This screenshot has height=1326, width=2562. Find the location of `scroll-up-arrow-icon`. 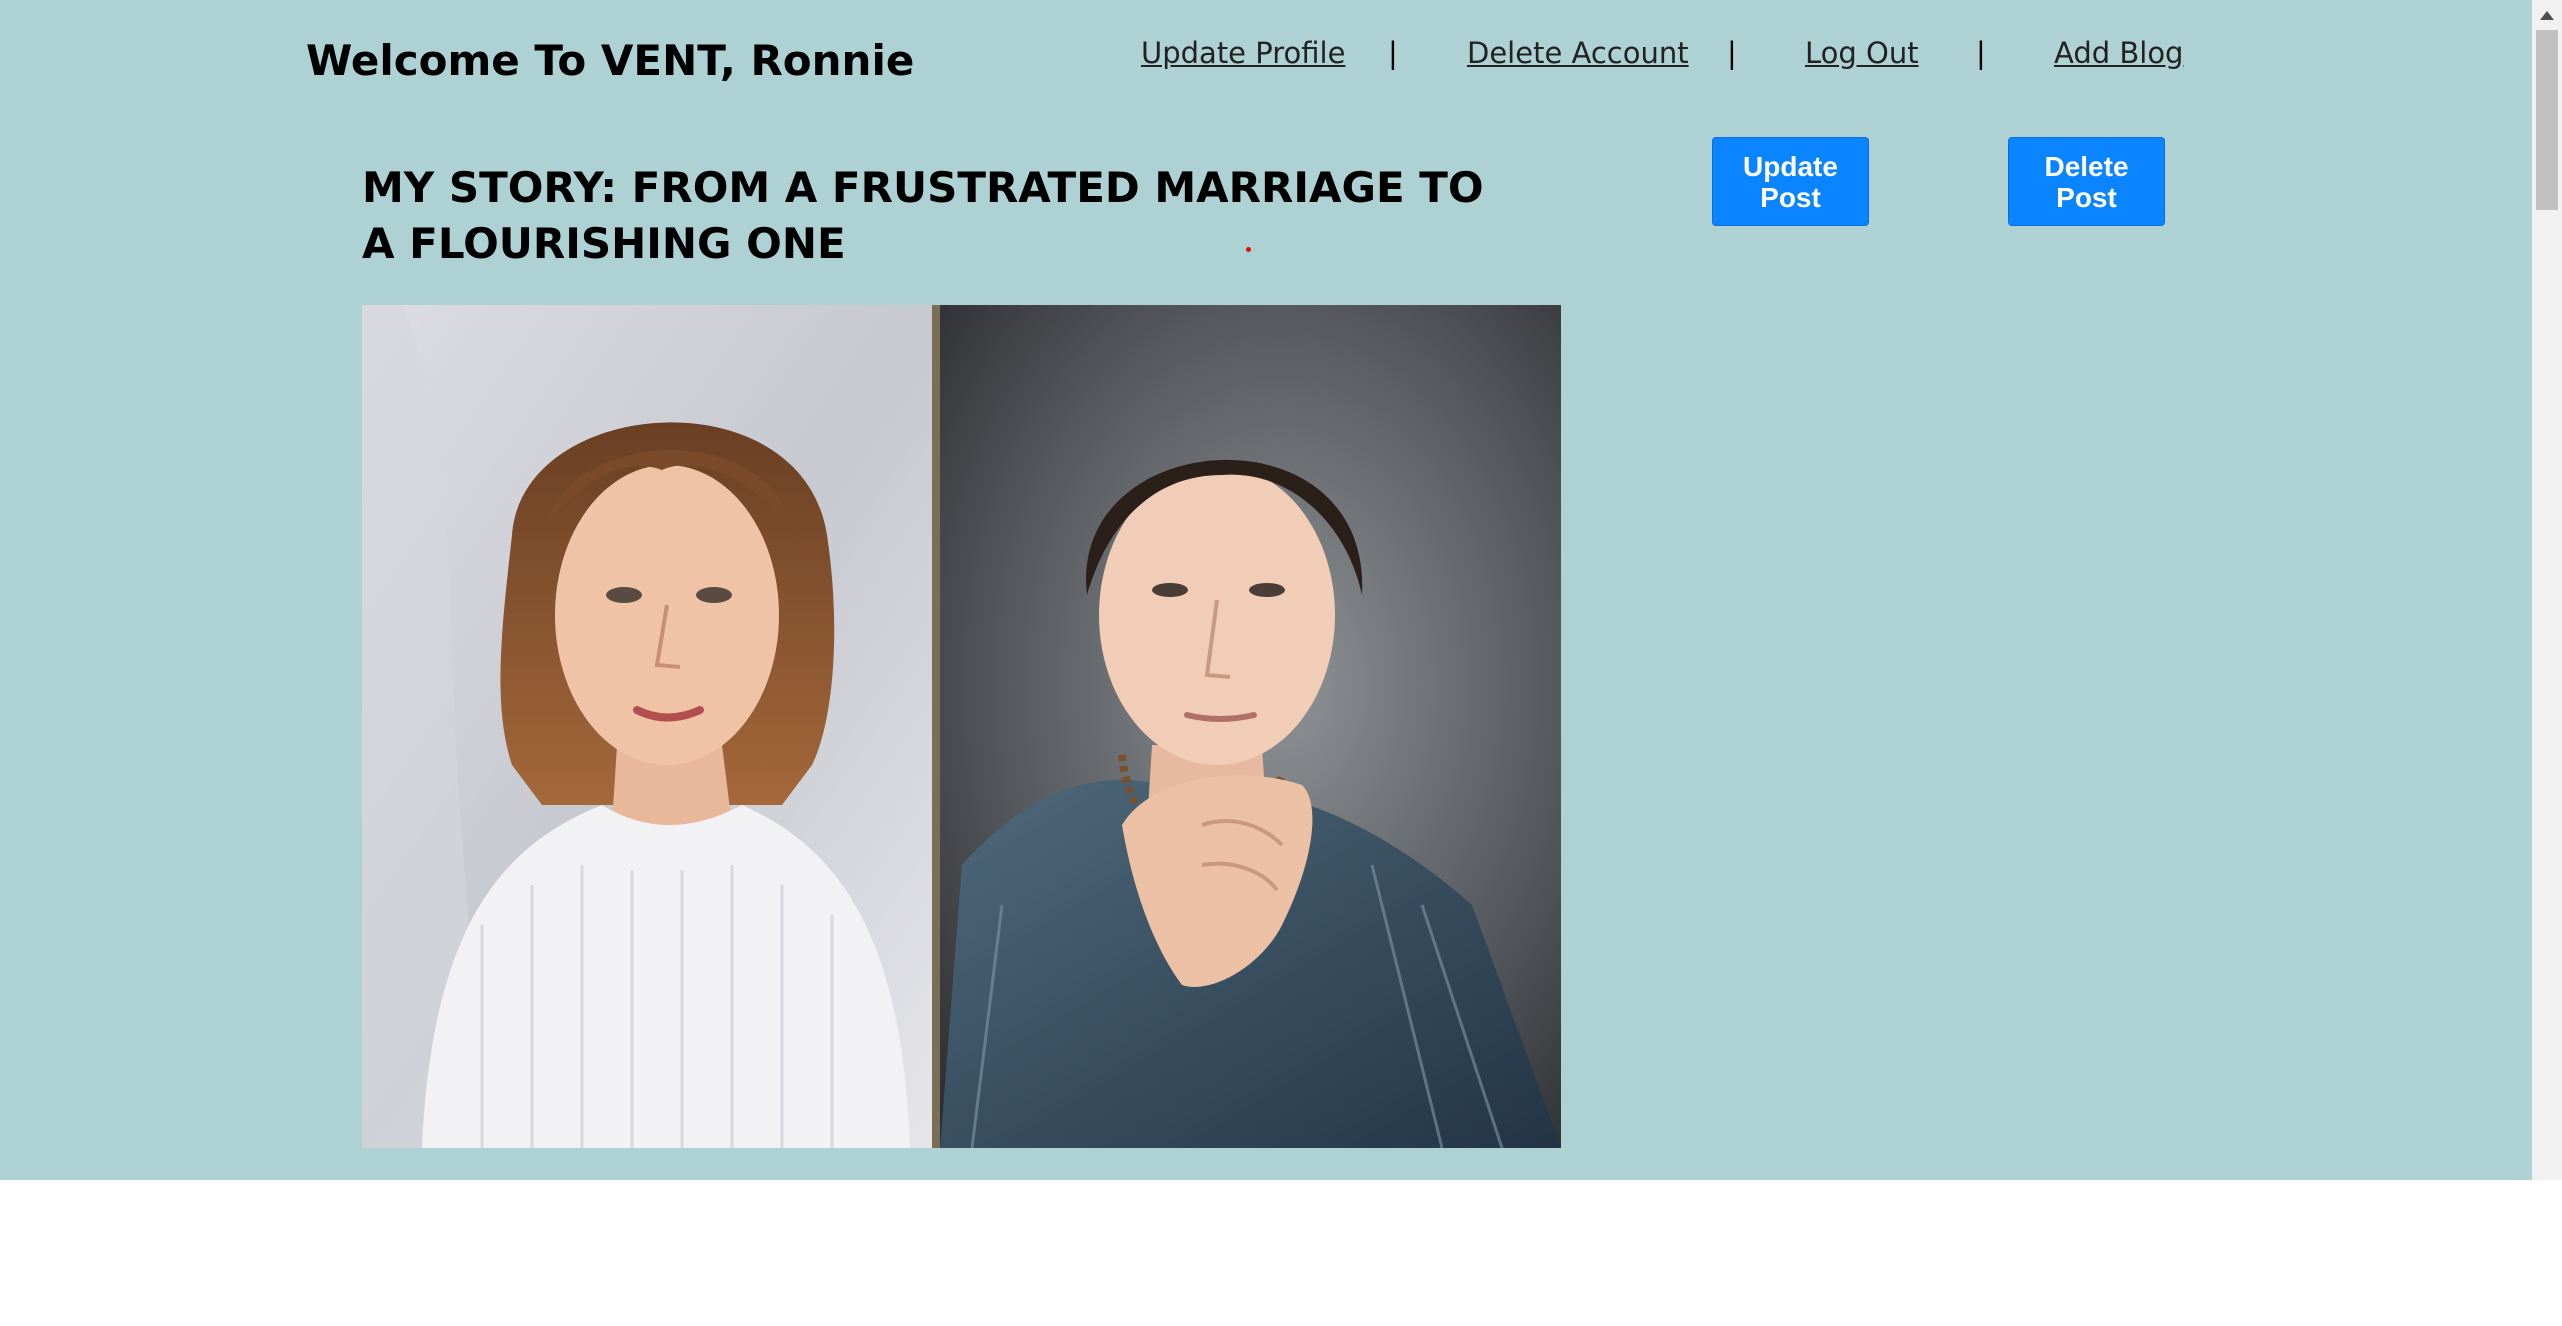

scroll-up-arrow-icon is located at coordinates (2547, 15).